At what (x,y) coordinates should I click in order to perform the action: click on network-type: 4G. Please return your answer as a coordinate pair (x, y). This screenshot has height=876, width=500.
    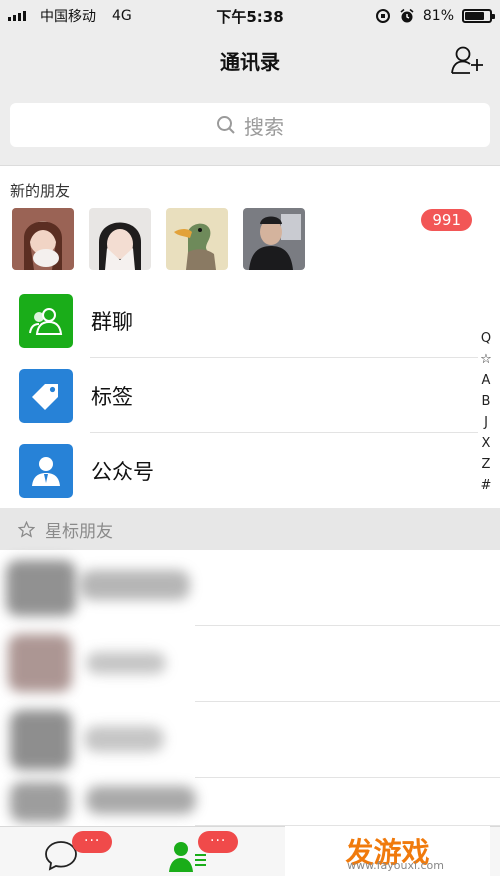
    Looking at the image, I should click on (122, 16).